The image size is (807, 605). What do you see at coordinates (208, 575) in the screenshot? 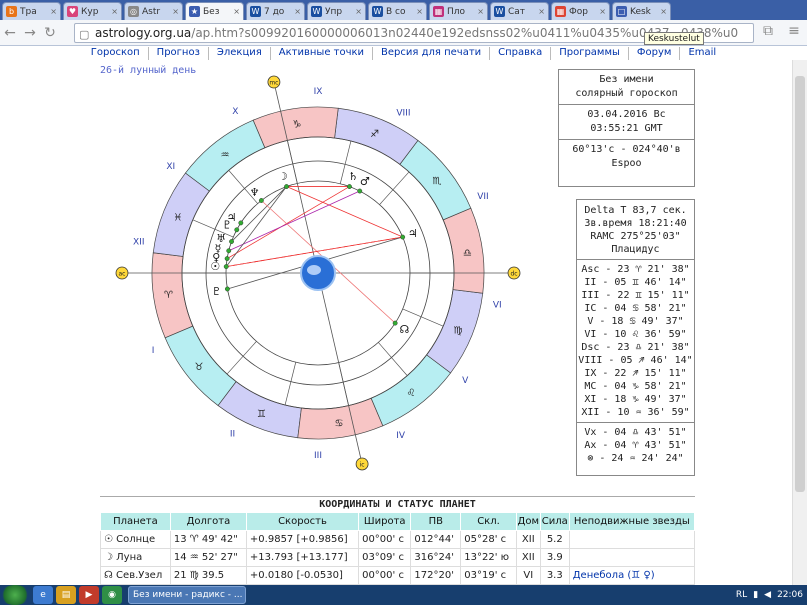
I see `table-cell: 21 ♍ 39.5` at bounding box center [208, 575].